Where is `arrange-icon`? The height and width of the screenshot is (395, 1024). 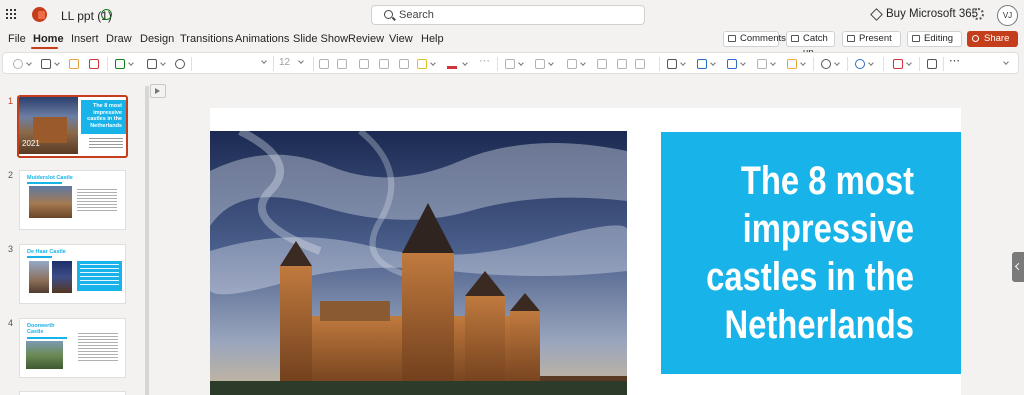
arrange-icon is located at coordinates (702, 64).